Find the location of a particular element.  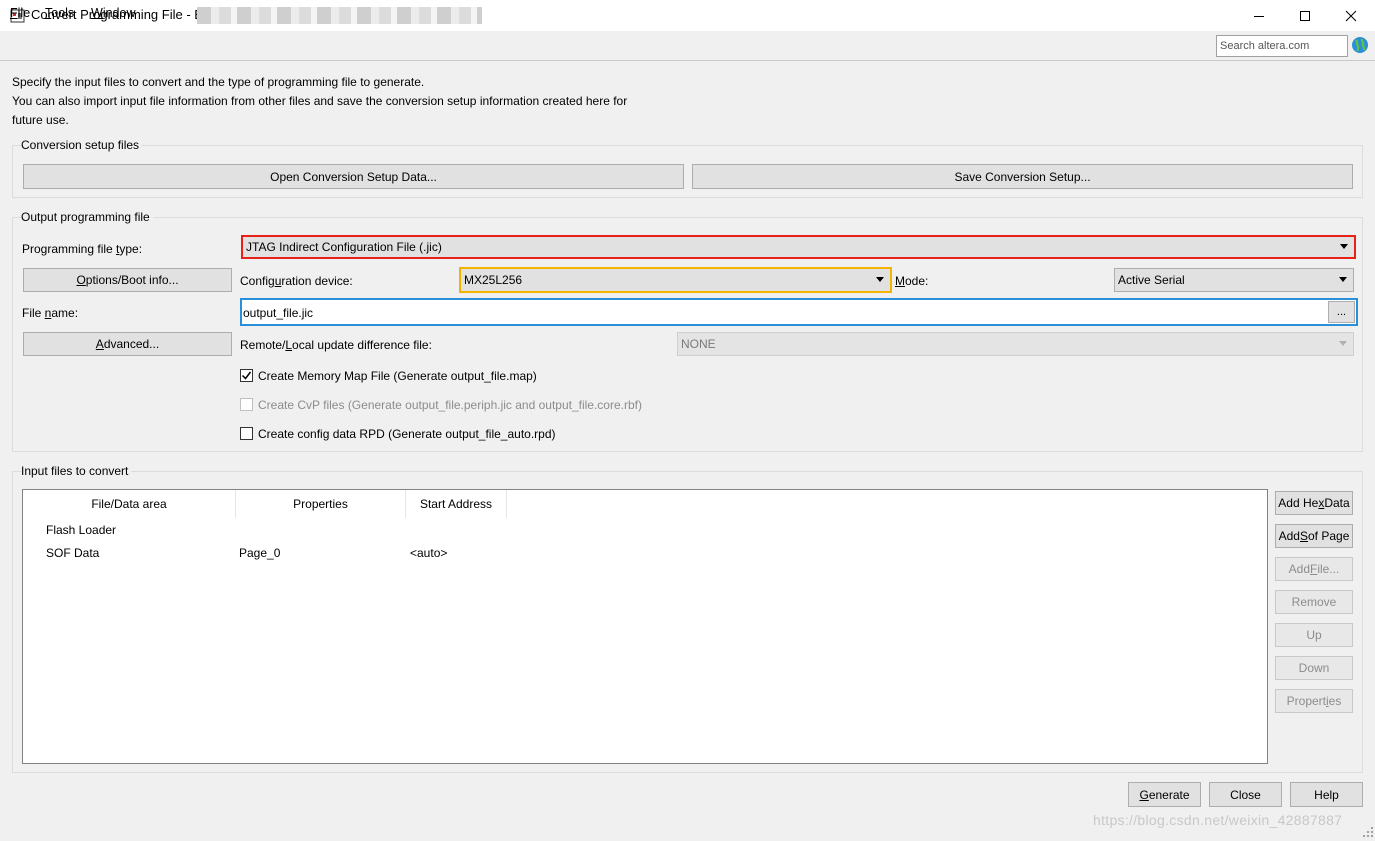

programming-file-type-value: JTAG Indirect Configuration File (.jic) is located at coordinates (344, 247).